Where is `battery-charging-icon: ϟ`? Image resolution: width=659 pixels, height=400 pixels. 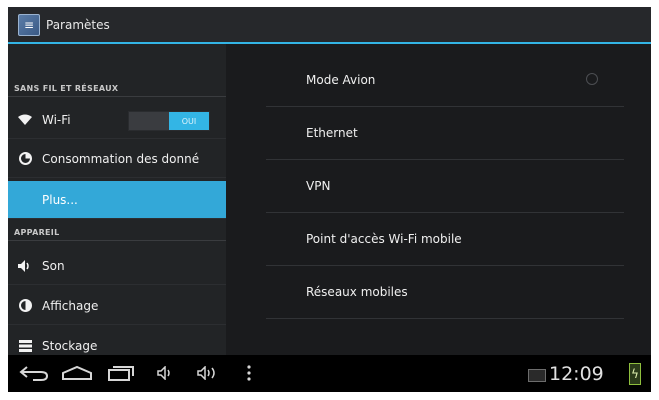 battery-charging-icon: ϟ is located at coordinates (635, 374).